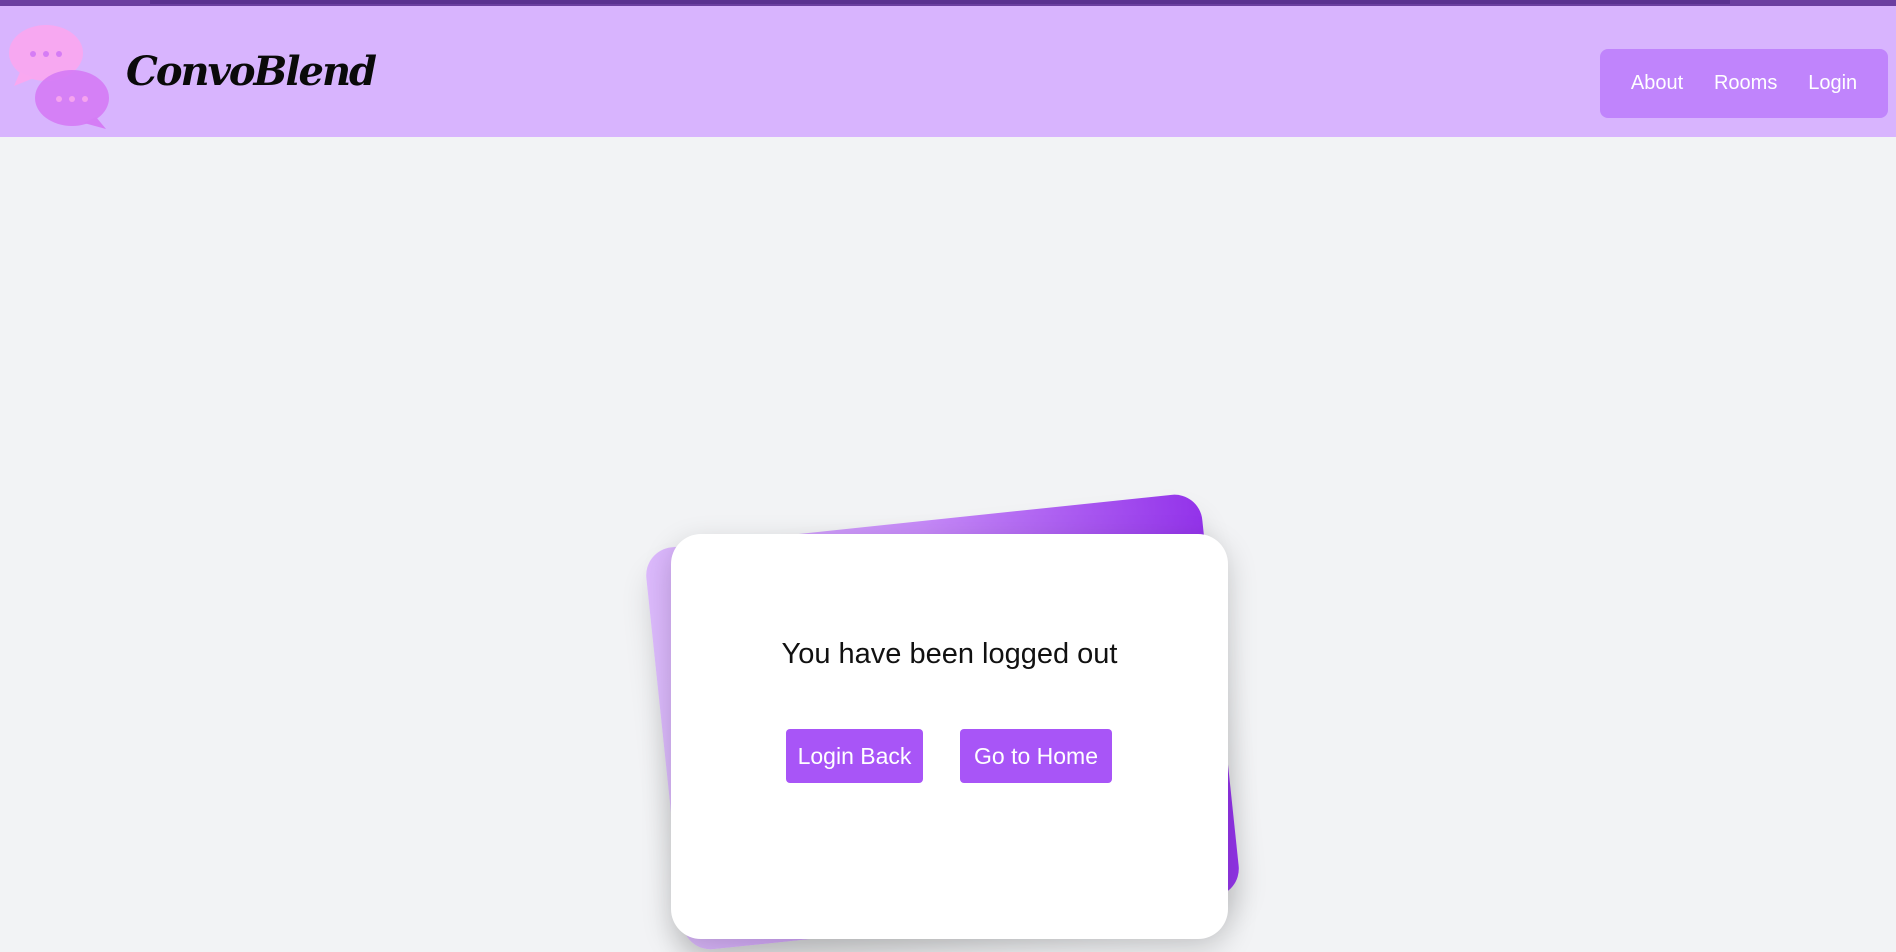  I want to click on nav-about-link: About, so click(1657, 83).